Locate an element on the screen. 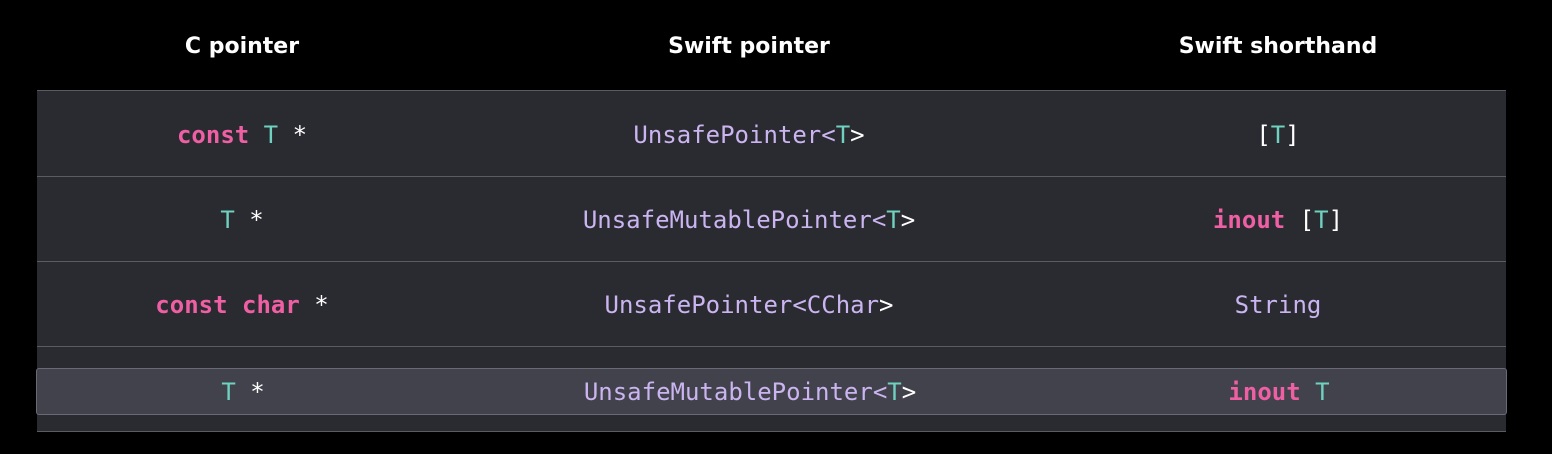  header-swift-shorthand: Swift shorthand is located at coordinates (1278, 46).